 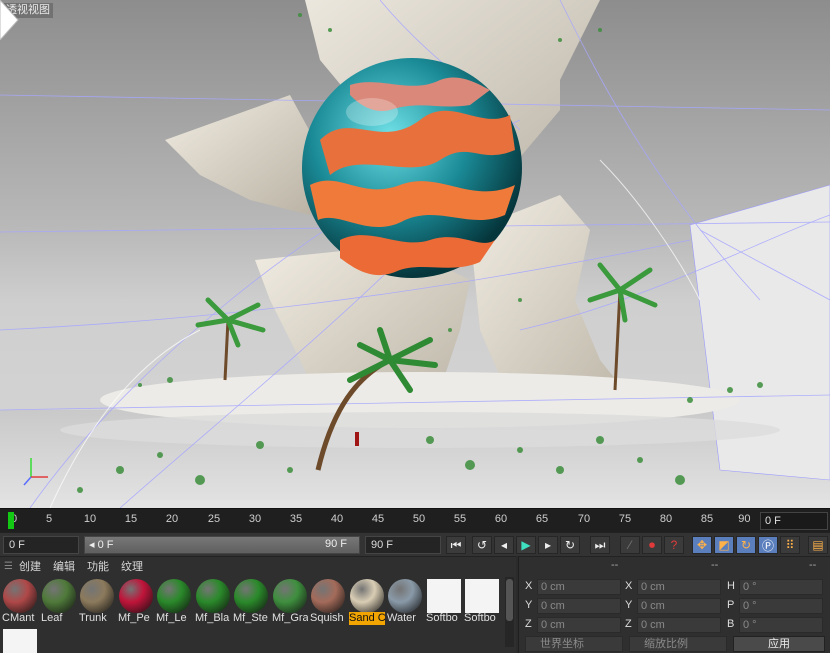 What do you see at coordinates (600, 545) in the screenshot?
I see `go-to-end-button: ⏭` at bounding box center [600, 545].